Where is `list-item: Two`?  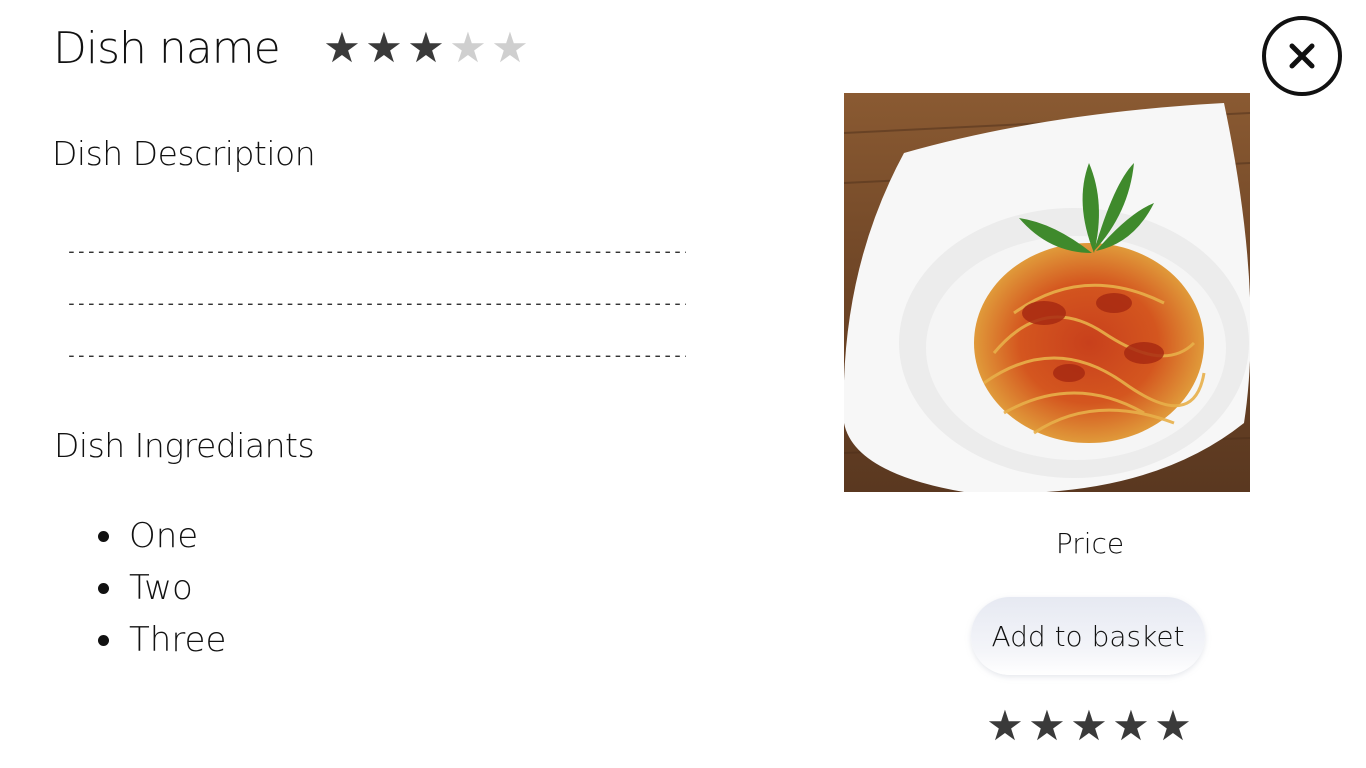
list-item: Two is located at coordinates (158, 588).